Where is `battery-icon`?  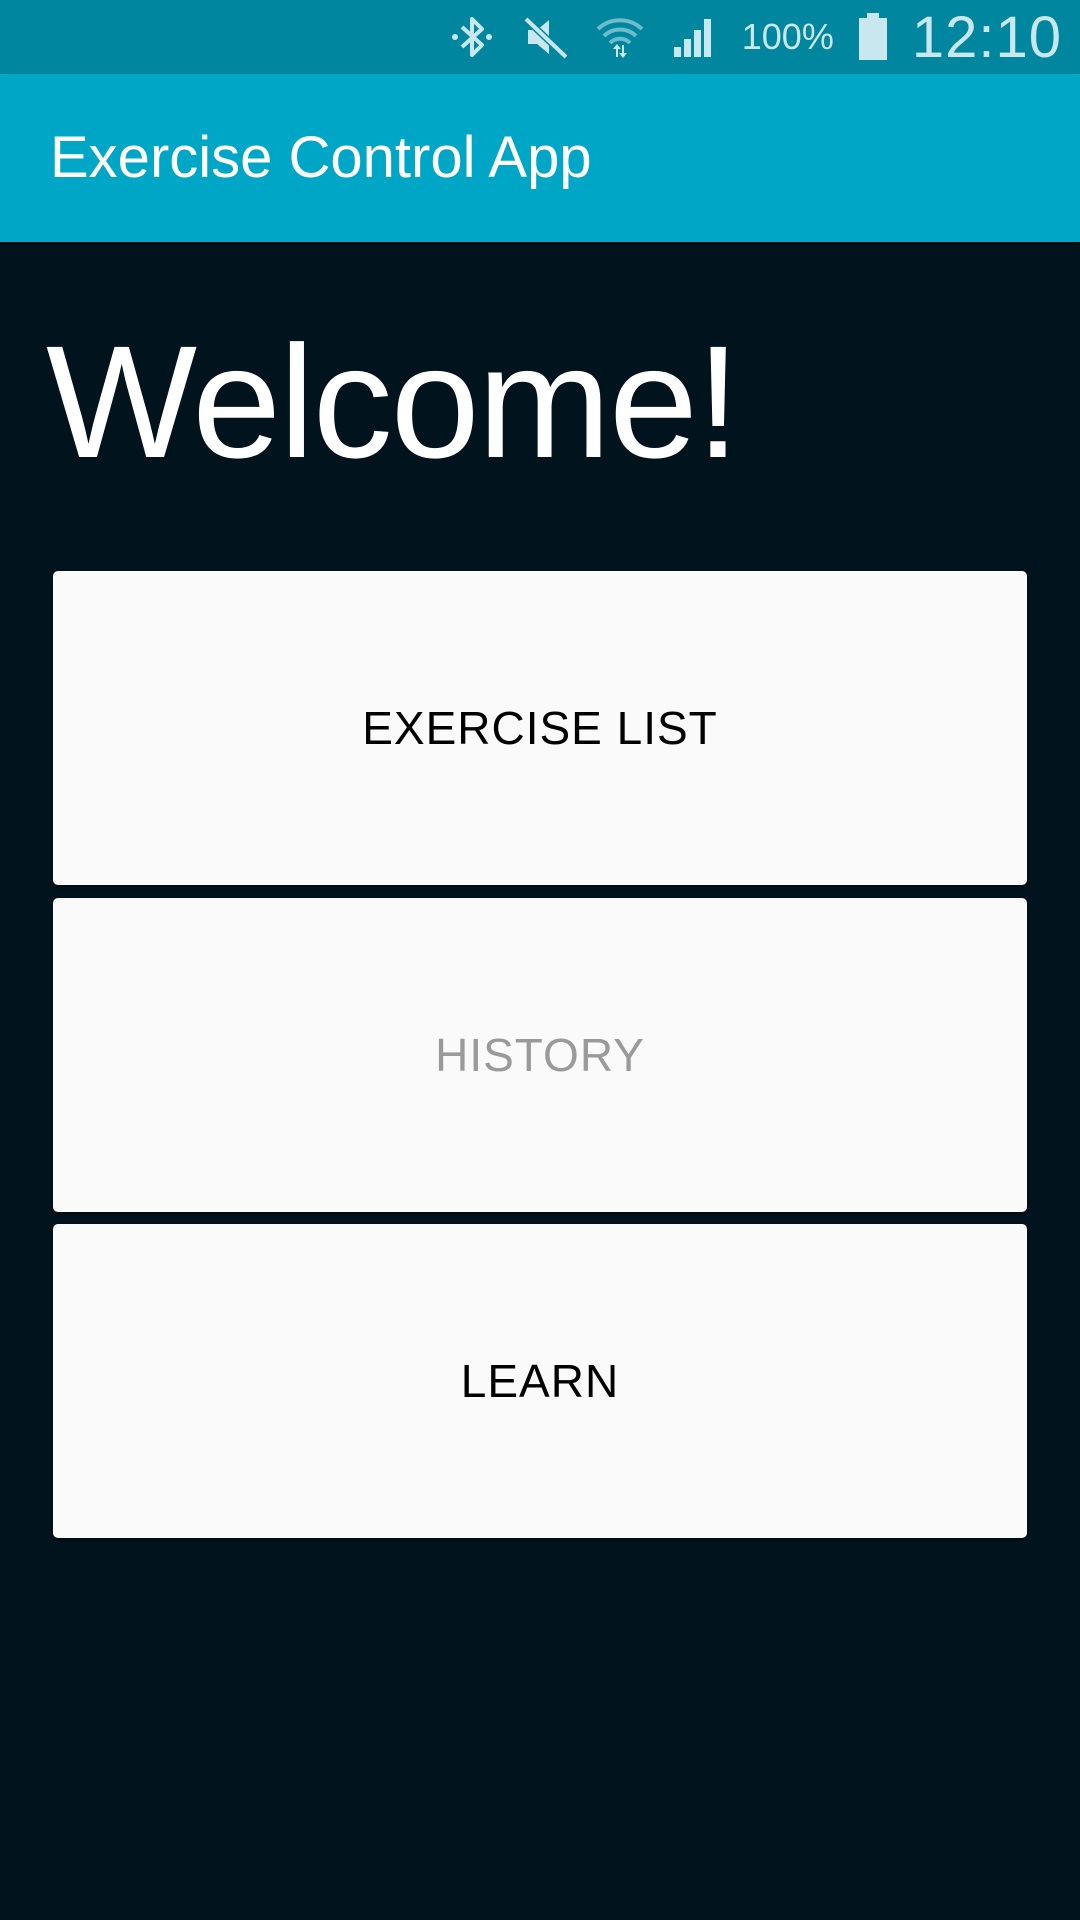
battery-icon is located at coordinates (873, 37).